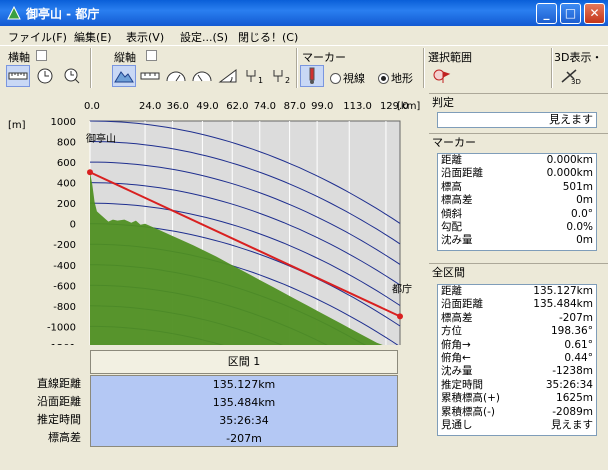 The height and width of the screenshot is (470, 608). Describe the element at coordinates (462, 384) in the screenshot. I see `total-row-label: 推定時間` at that location.